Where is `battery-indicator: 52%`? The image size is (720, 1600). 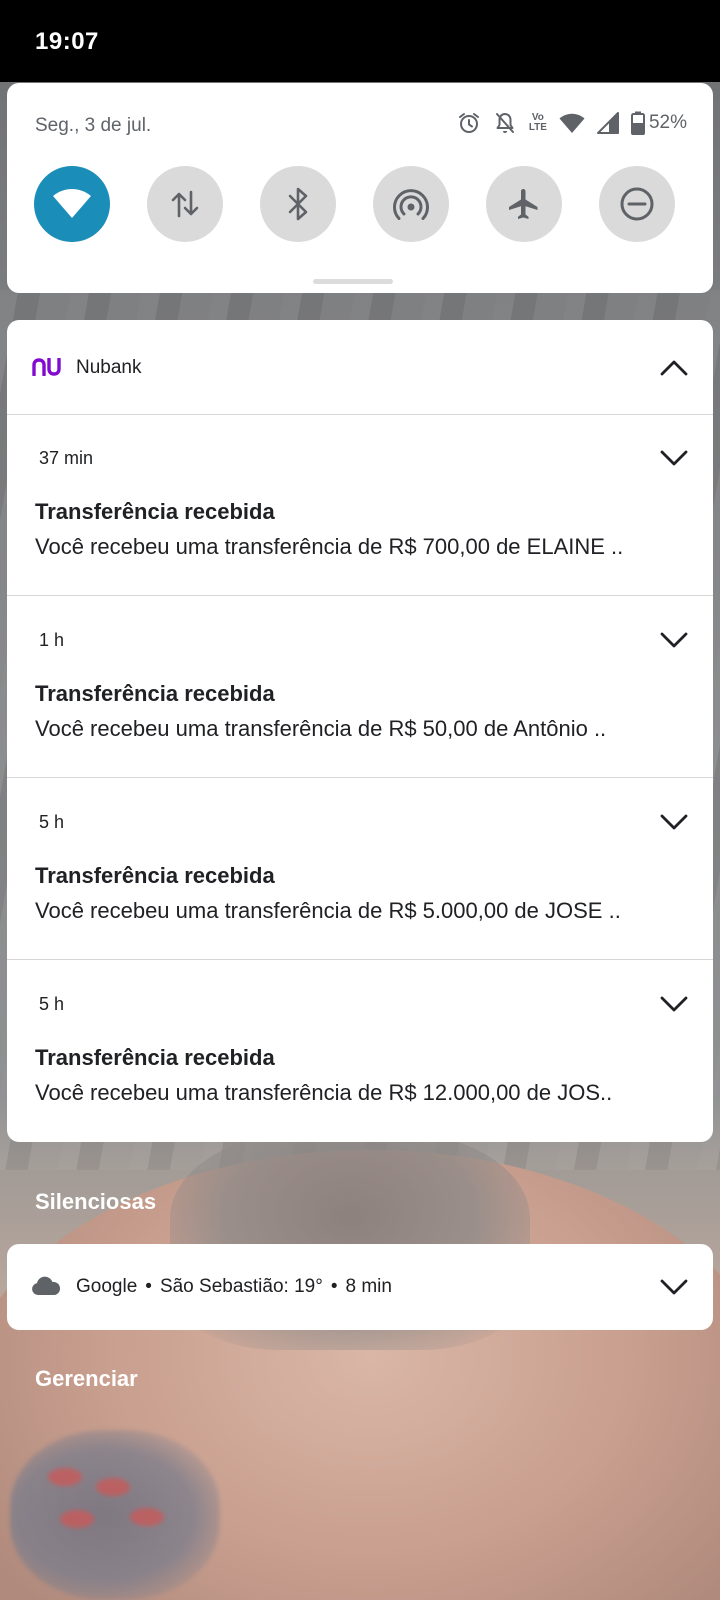 battery-indicator: 52% is located at coordinates (658, 123).